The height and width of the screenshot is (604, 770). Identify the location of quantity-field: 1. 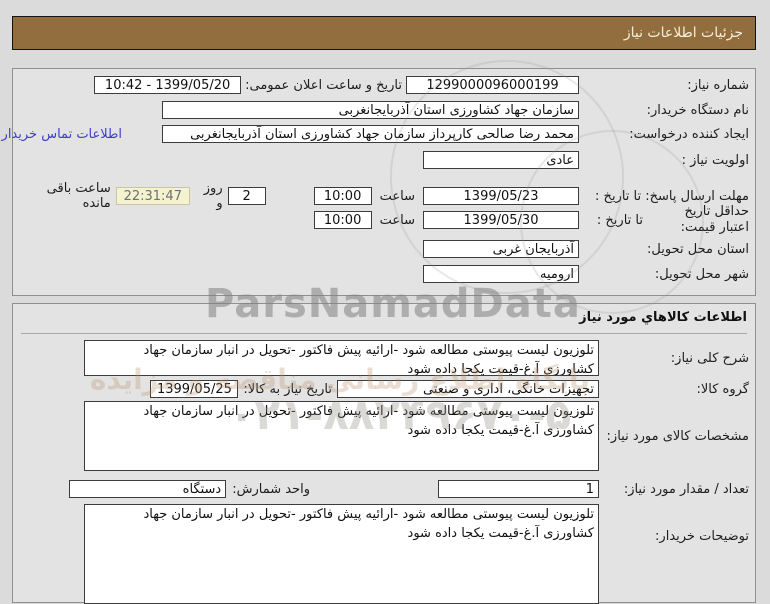
(518, 489).